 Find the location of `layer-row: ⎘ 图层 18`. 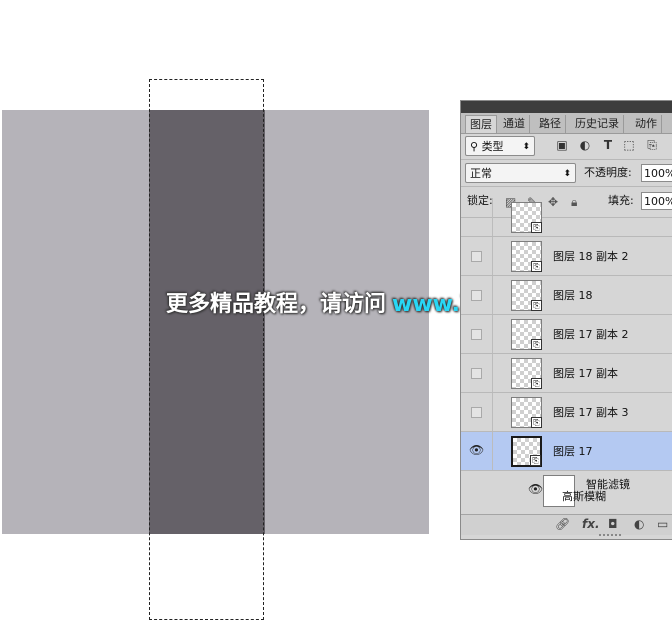

layer-row: ⎘ 图层 18 is located at coordinates (566, 295).